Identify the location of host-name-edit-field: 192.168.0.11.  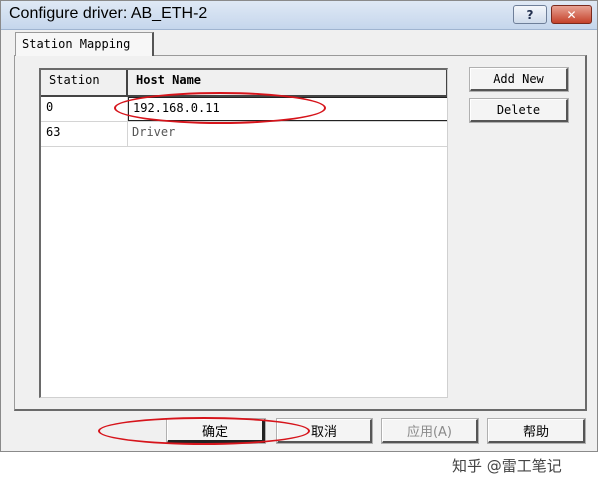
(287, 109).